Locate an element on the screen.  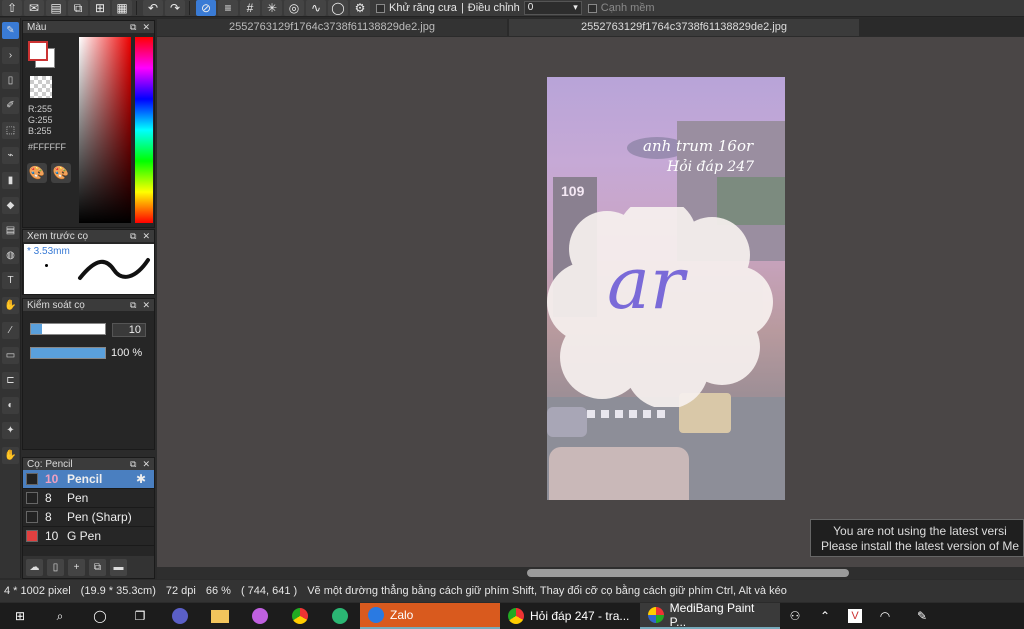
brush-item: 10 G Pen is located at coordinates (88, 536).